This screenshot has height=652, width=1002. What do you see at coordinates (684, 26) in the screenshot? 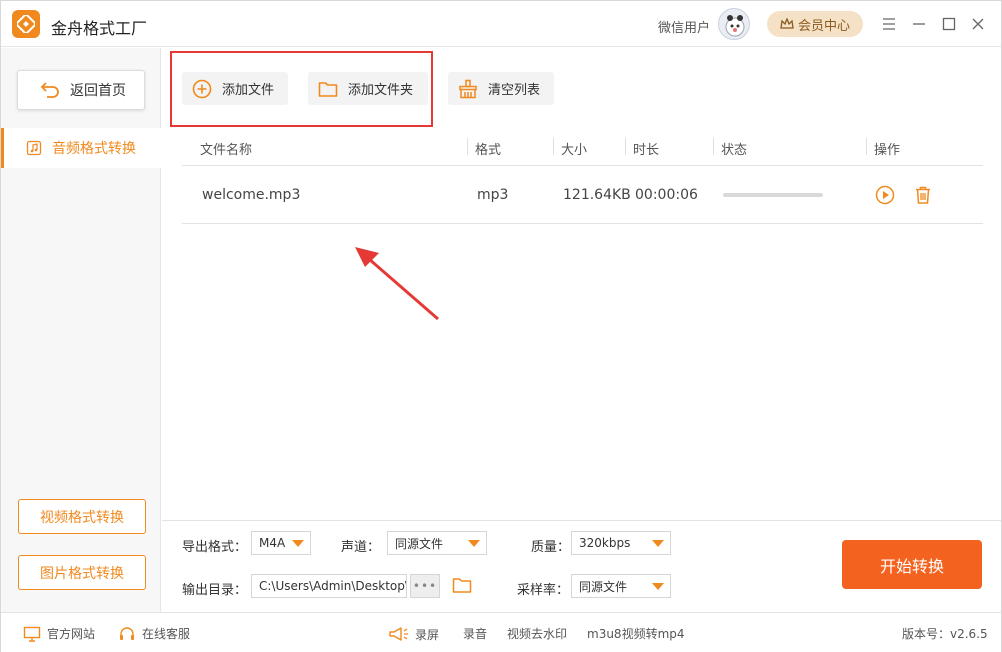
I see `user-name: 微信用户` at bounding box center [684, 26].